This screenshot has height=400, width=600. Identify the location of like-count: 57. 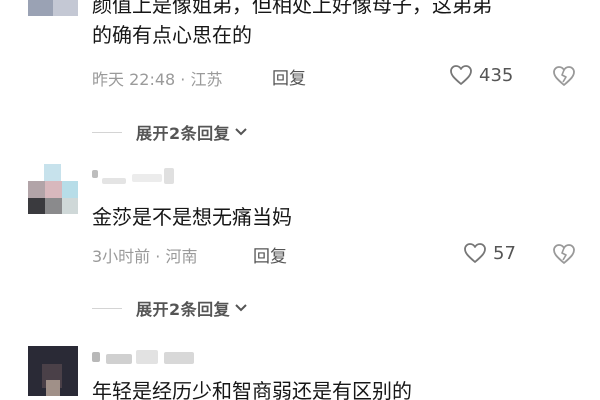
(504, 253).